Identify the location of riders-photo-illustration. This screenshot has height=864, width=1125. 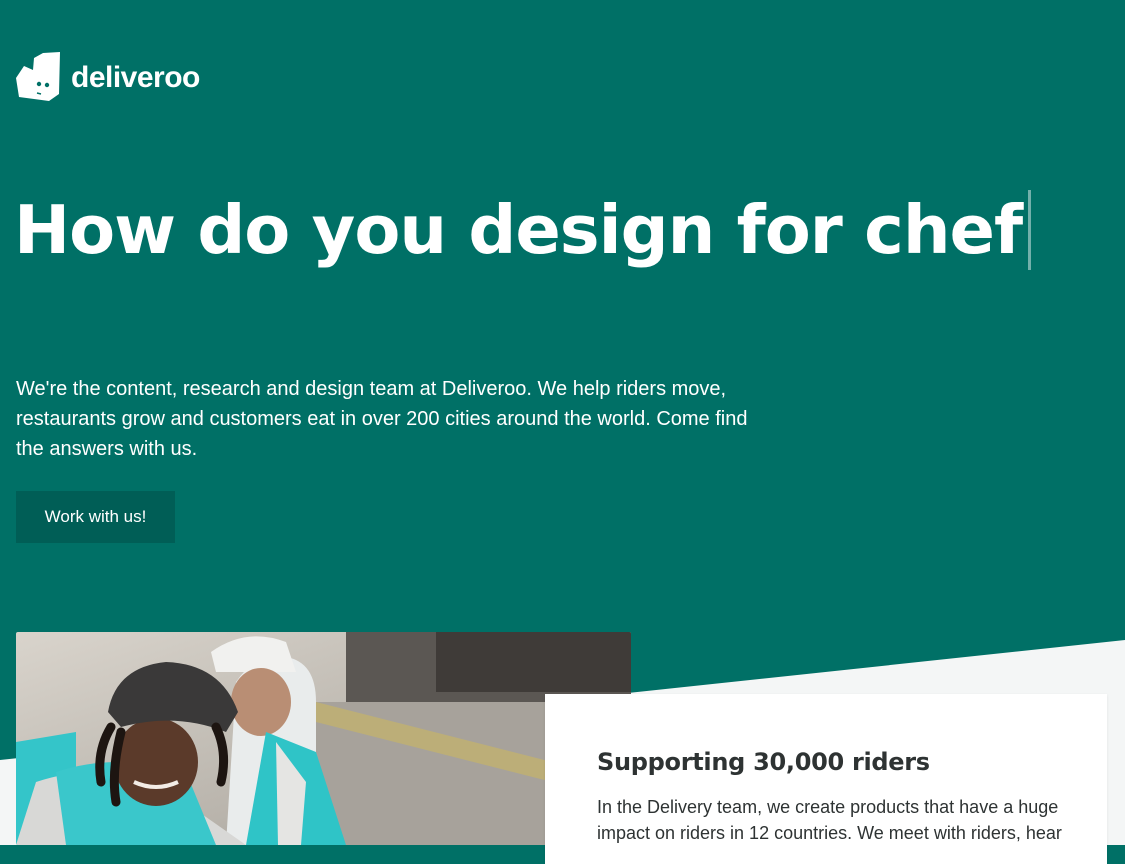
(323, 738).